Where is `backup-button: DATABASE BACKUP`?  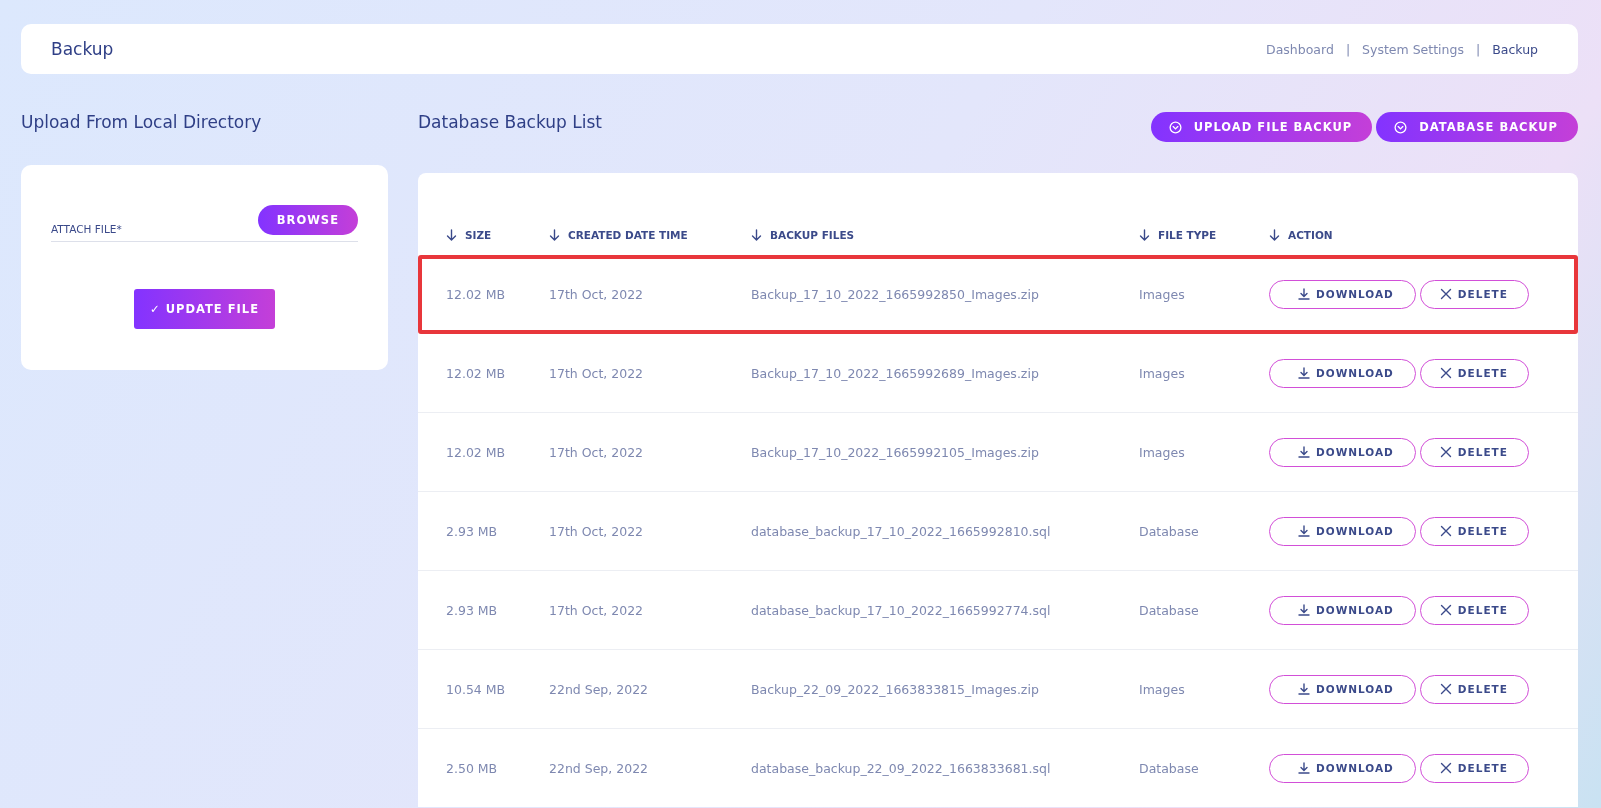 backup-button: DATABASE BACKUP is located at coordinates (1477, 127).